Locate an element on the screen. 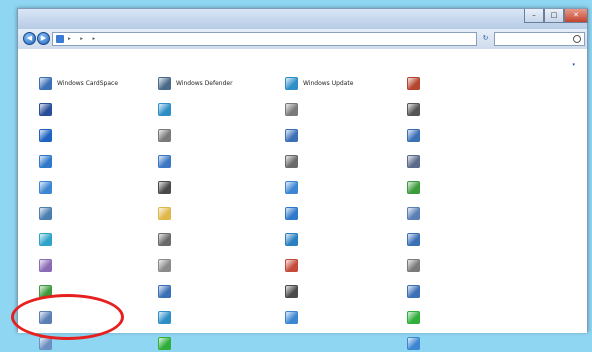 The image size is (592, 352). region-language-icon is located at coordinates (164, 317).